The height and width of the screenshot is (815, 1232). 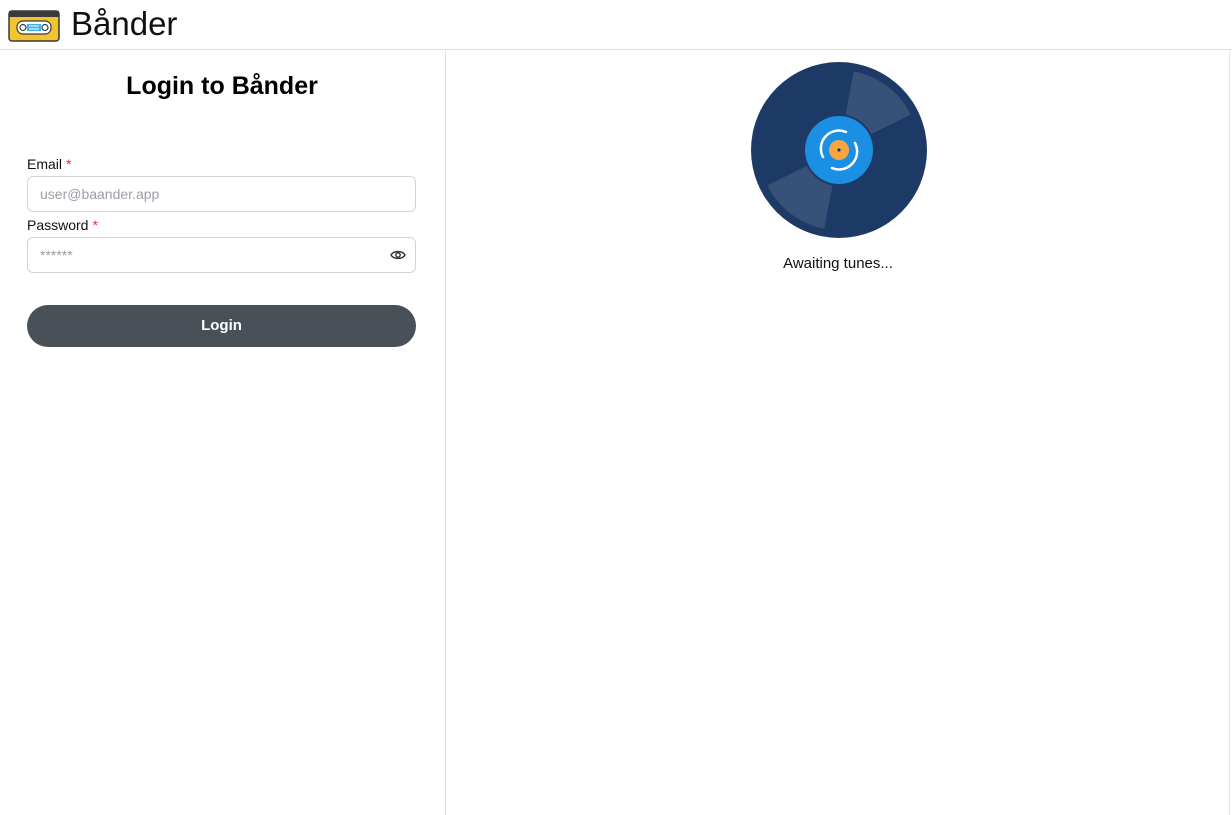 What do you see at coordinates (69, 164) in the screenshot?
I see `email-required-mark: *` at bounding box center [69, 164].